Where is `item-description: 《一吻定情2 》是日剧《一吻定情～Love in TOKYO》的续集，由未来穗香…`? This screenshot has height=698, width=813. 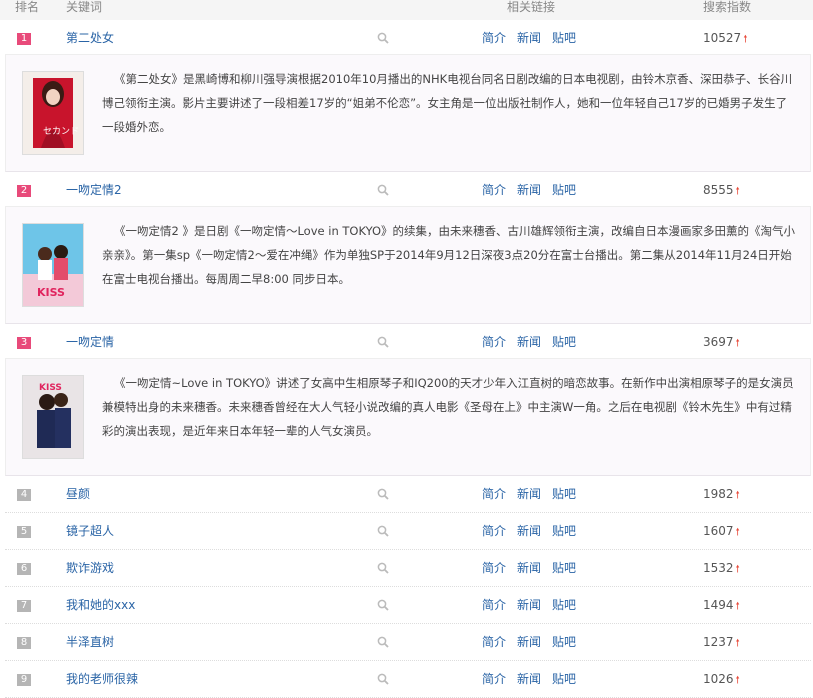
item-description: 《一吻定情2 》是日剧《一吻定情～Love in TOKYO》的续集，由未来穗香… is located at coordinates (449, 255).